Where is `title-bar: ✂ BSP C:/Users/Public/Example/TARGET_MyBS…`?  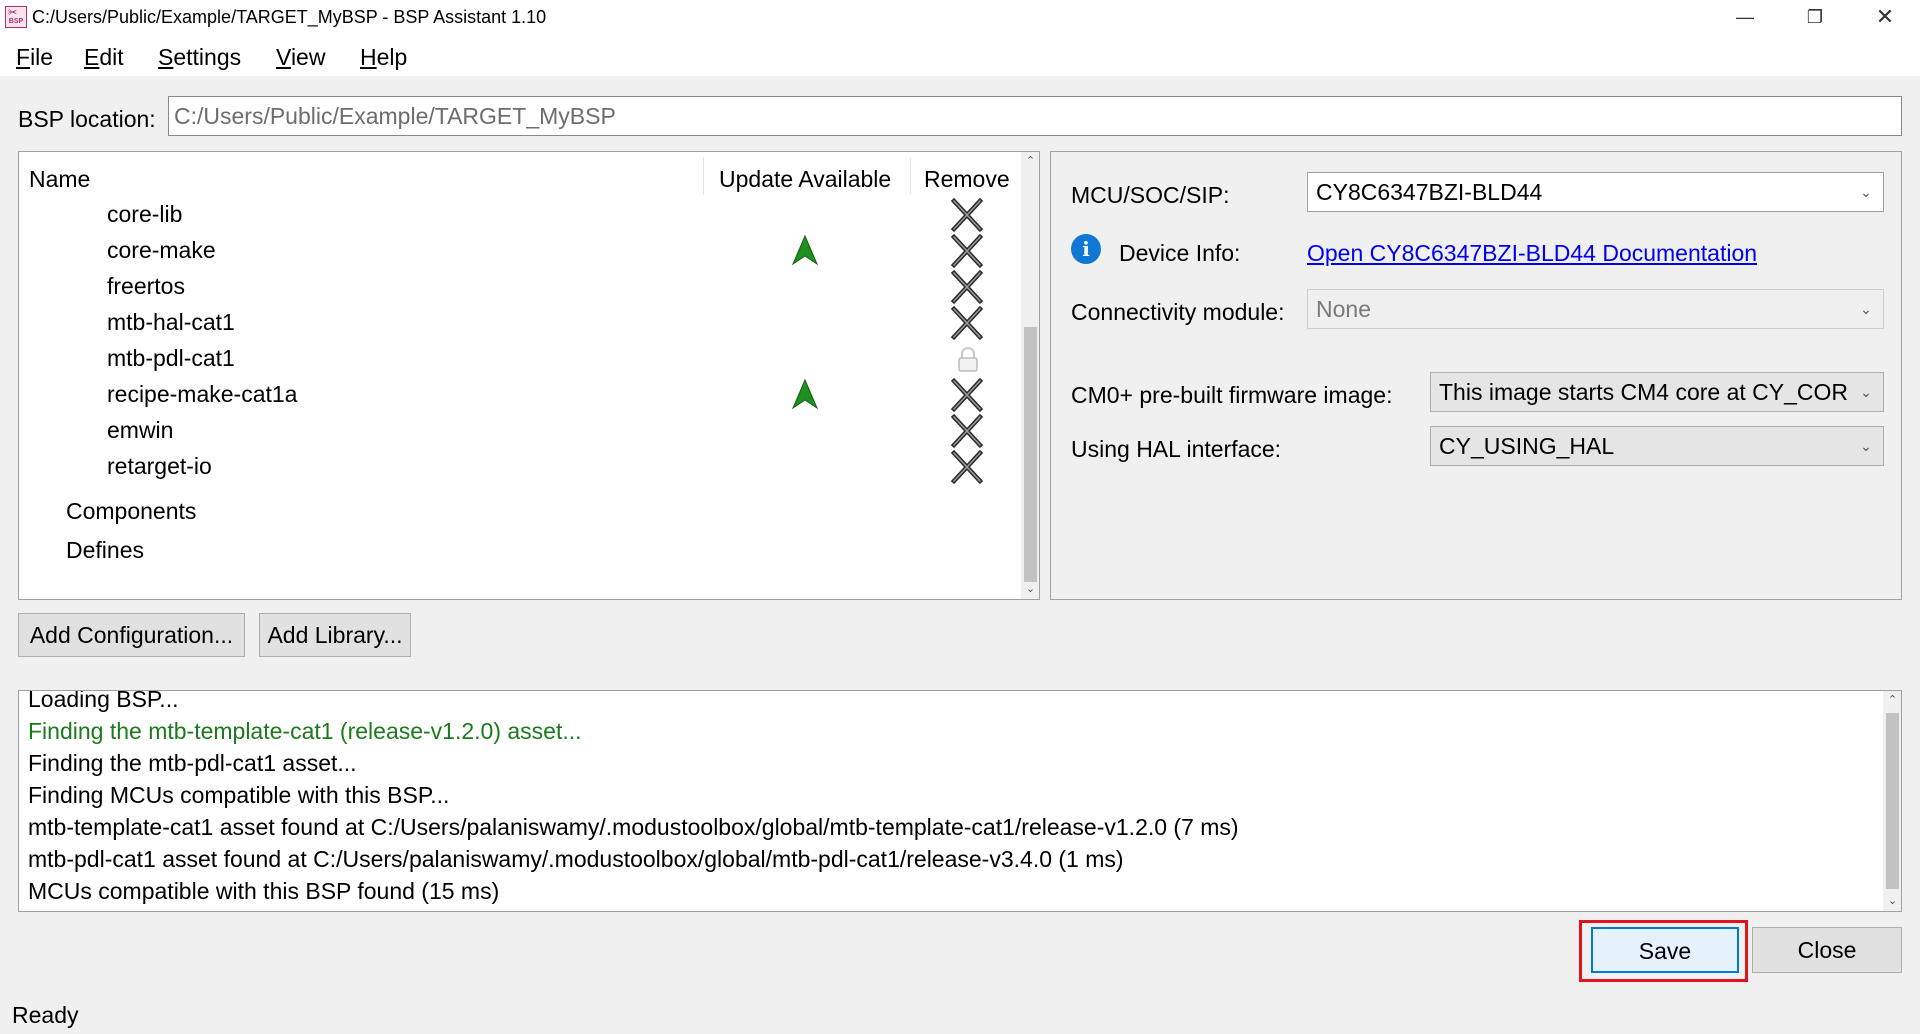
title-bar: ✂ BSP C:/Users/Public/Example/TARGET_MyBS… is located at coordinates (960, 18).